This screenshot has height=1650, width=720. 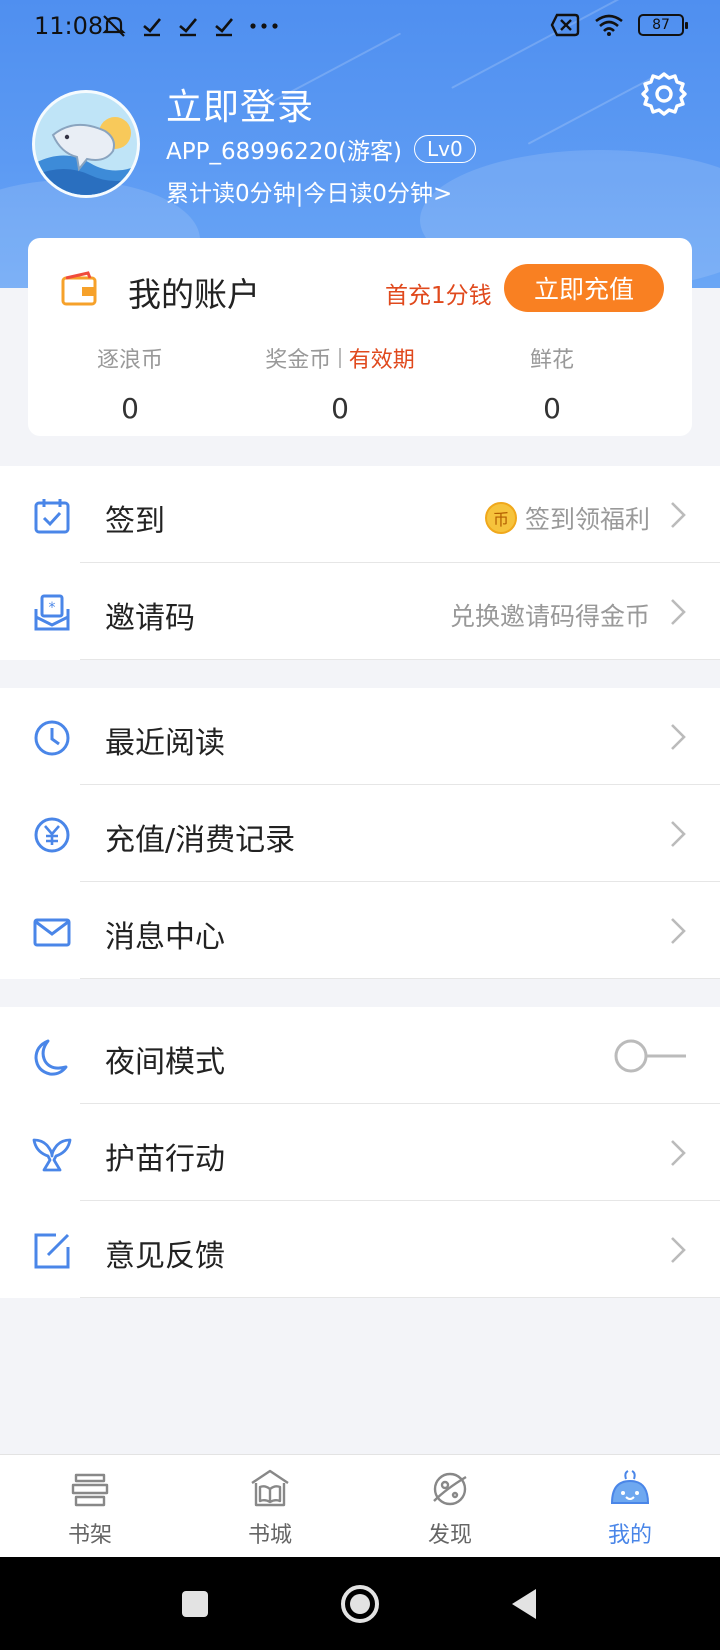 I want to click on bottom-tab-bar: 书架 书城 发现 我的, so click(x=360, y=1505).